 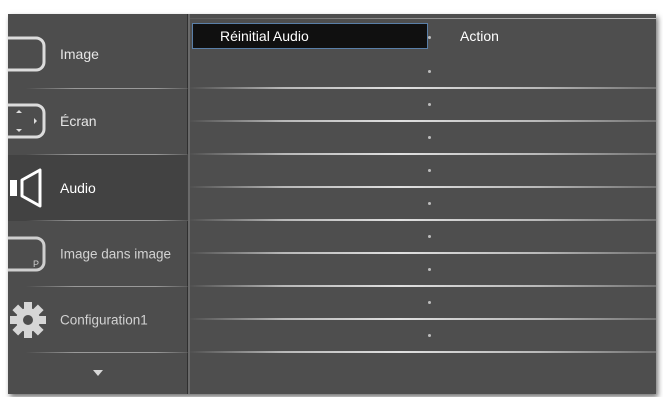 I want to click on sidebar-item-ecran: Écran, so click(x=98, y=121).